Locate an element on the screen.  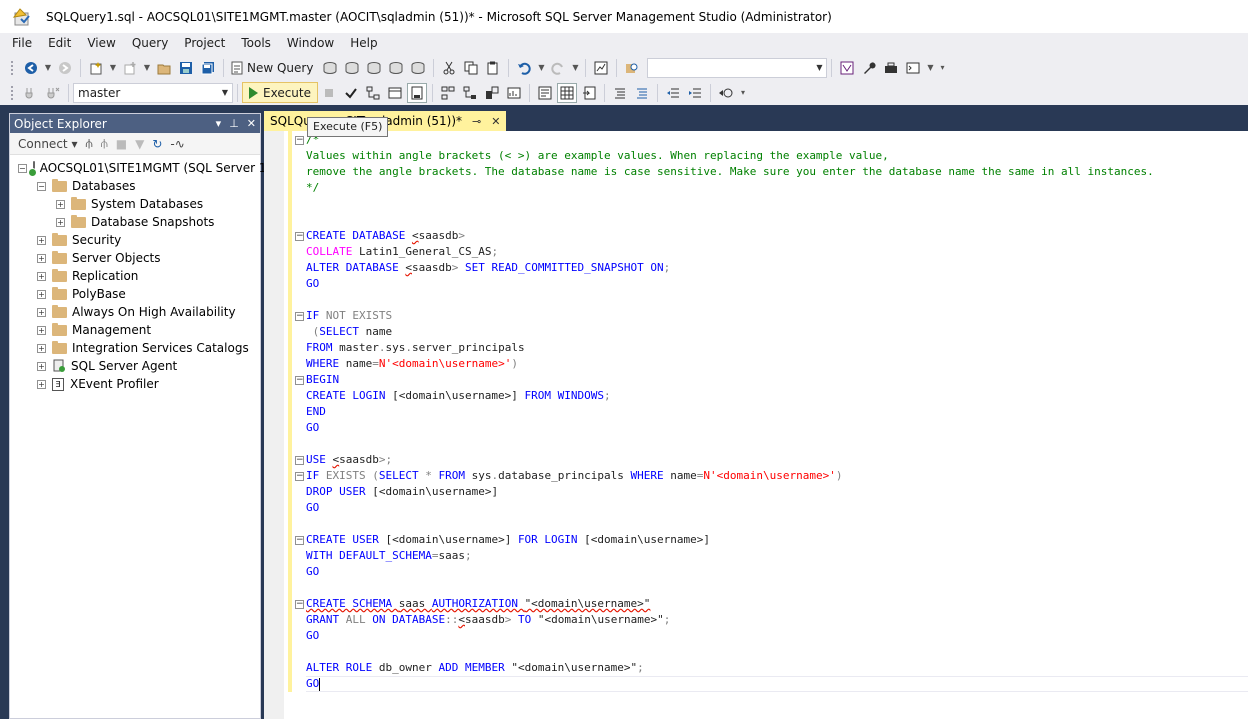
properties-wrench-icon is located at coordinates (869, 68).